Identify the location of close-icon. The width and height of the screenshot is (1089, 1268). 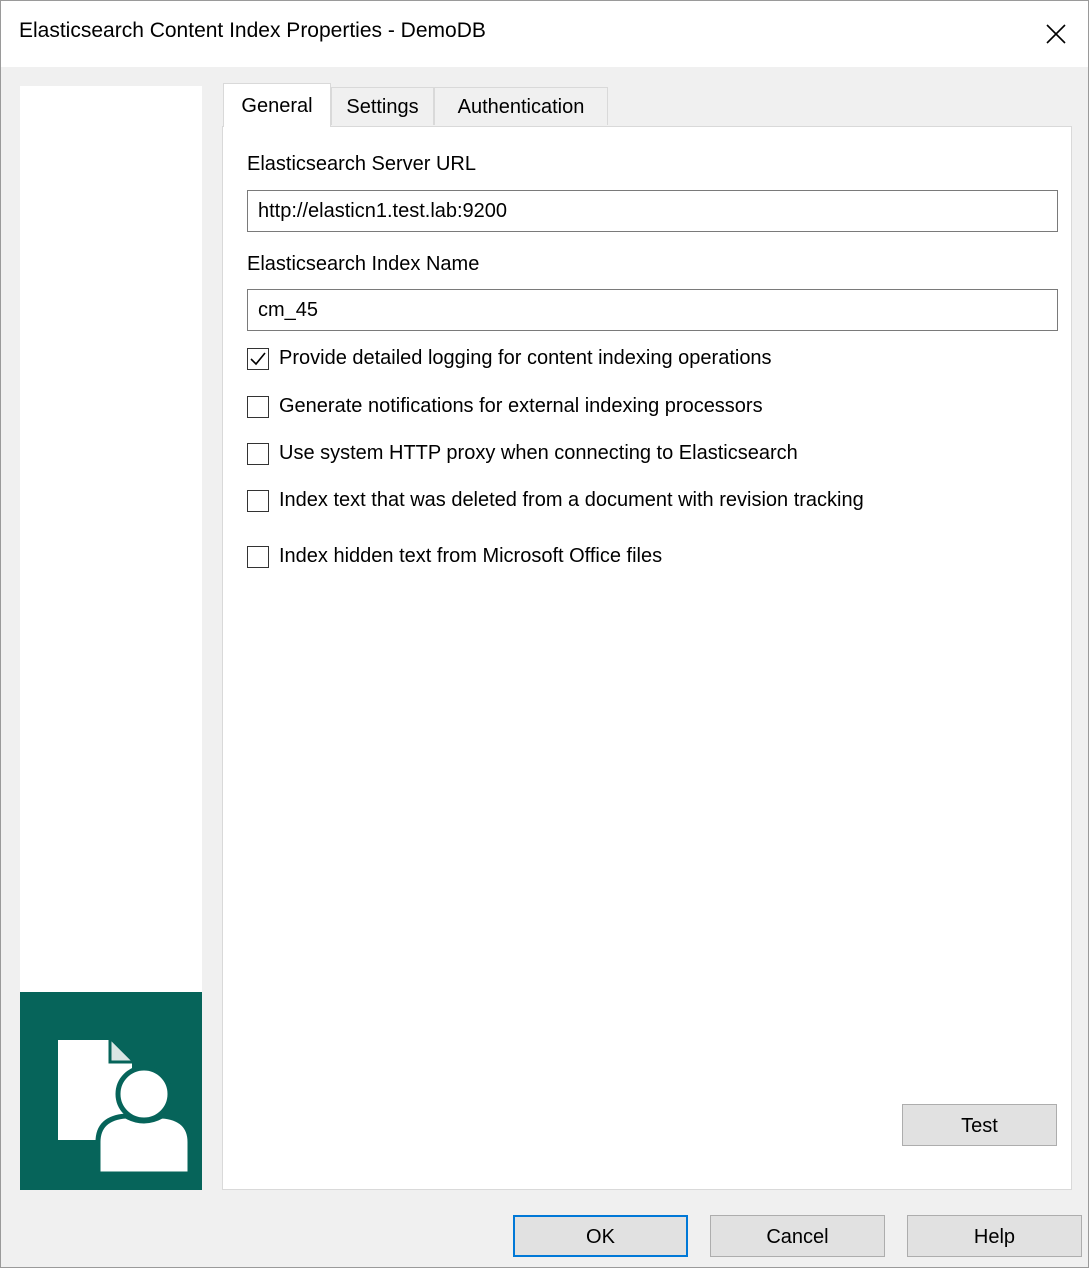
(1056, 34).